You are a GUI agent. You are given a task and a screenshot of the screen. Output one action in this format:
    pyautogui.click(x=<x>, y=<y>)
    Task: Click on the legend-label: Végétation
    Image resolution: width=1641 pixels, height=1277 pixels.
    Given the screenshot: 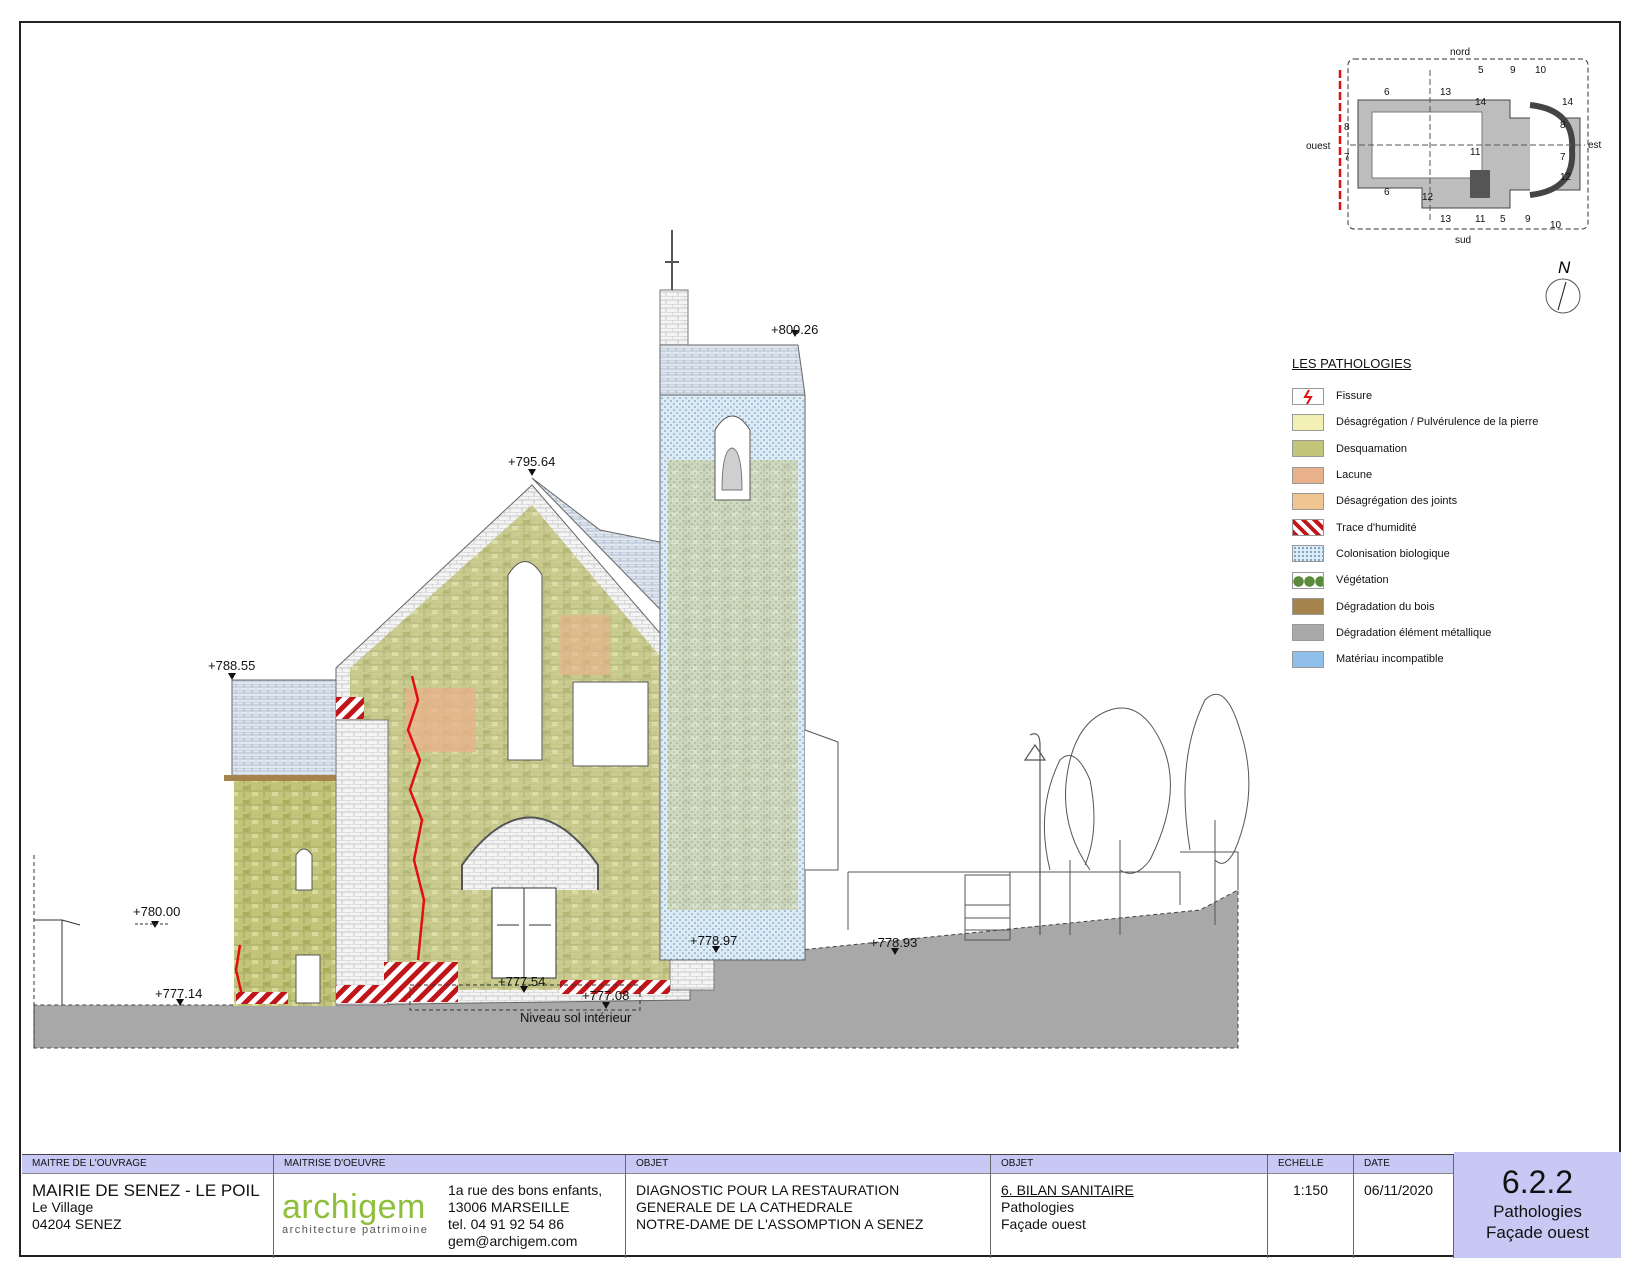 What is the action you would take?
    pyautogui.click(x=1362, y=580)
    